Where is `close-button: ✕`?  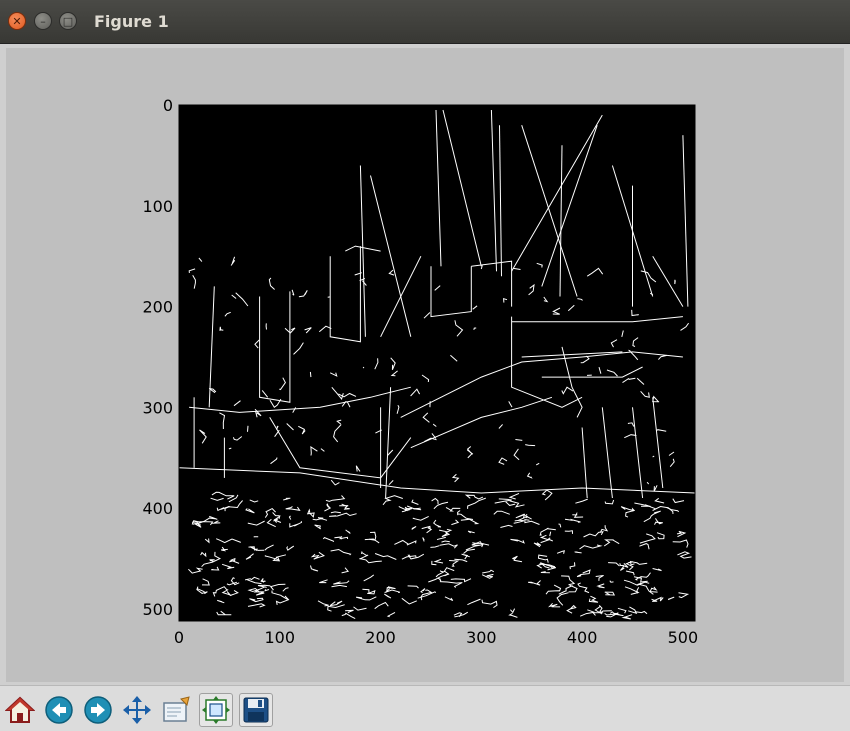 close-button: ✕ is located at coordinates (17, 21).